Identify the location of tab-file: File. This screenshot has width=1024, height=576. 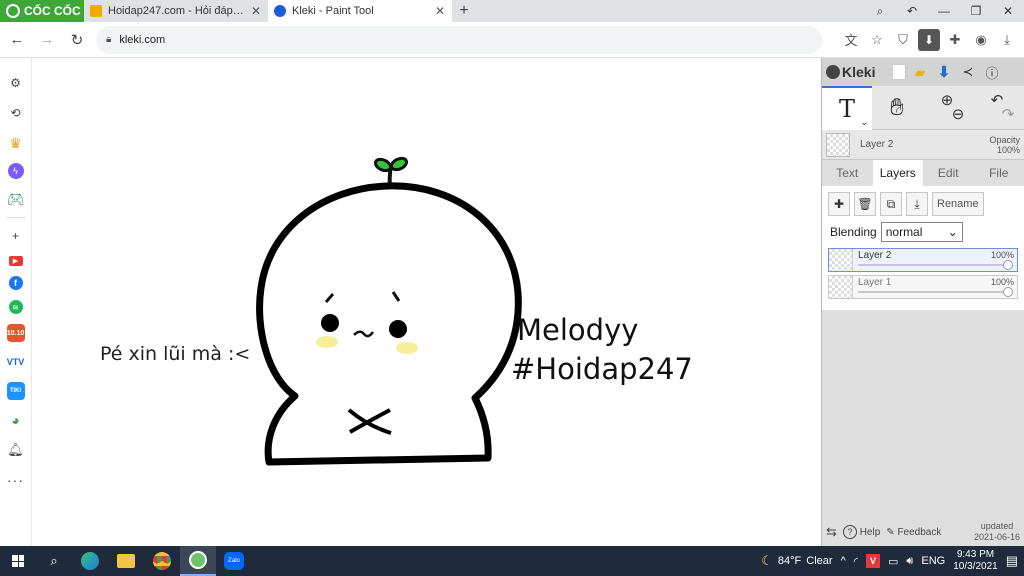
(999, 173).